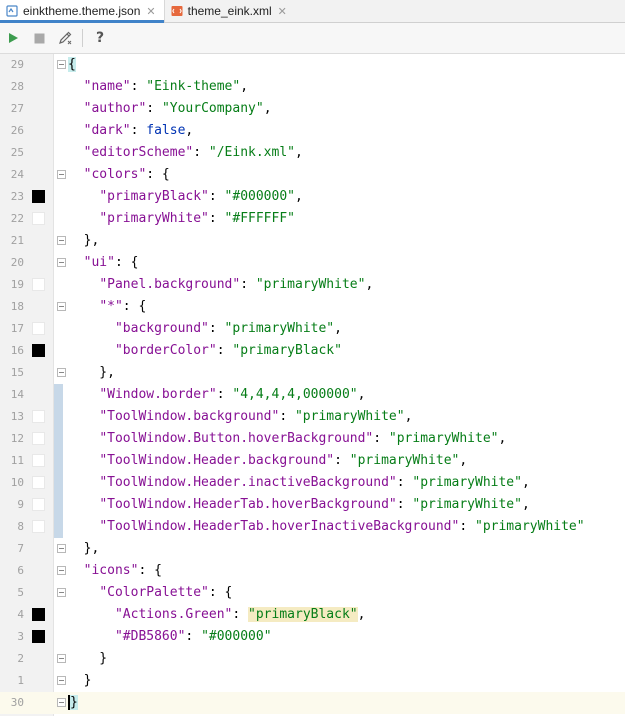 The image size is (625, 716). What do you see at coordinates (13, 38) in the screenshot?
I see `run-button` at bounding box center [13, 38].